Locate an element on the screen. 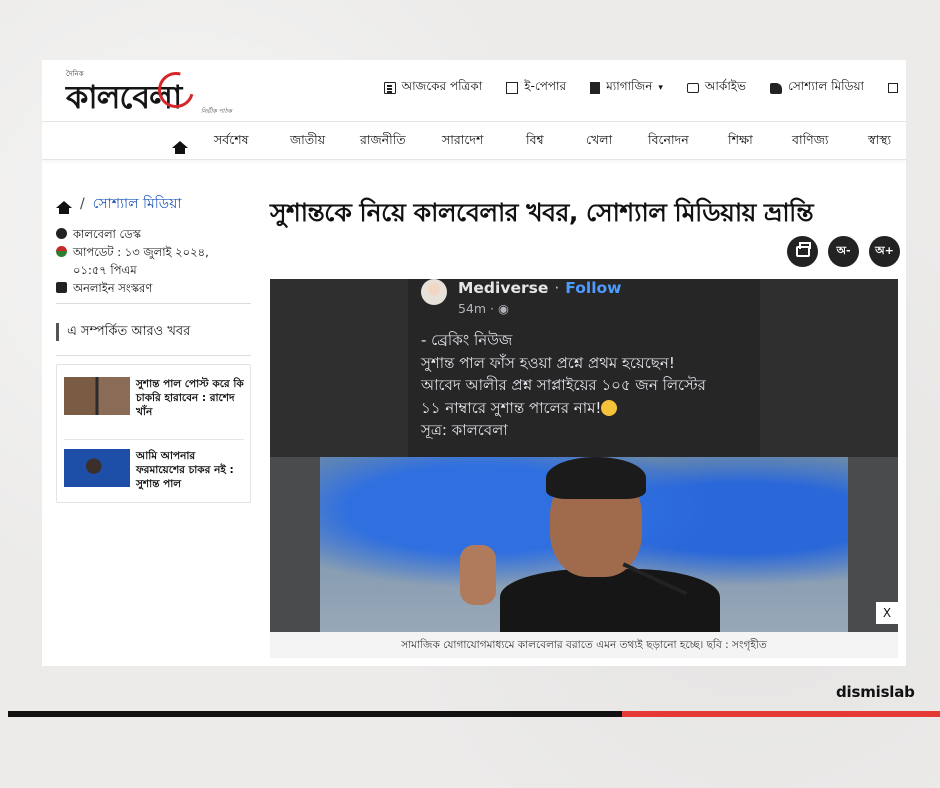 This screenshot has height=788, width=940. dizzy-face-emoji-icon is located at coordinates (609, 407).